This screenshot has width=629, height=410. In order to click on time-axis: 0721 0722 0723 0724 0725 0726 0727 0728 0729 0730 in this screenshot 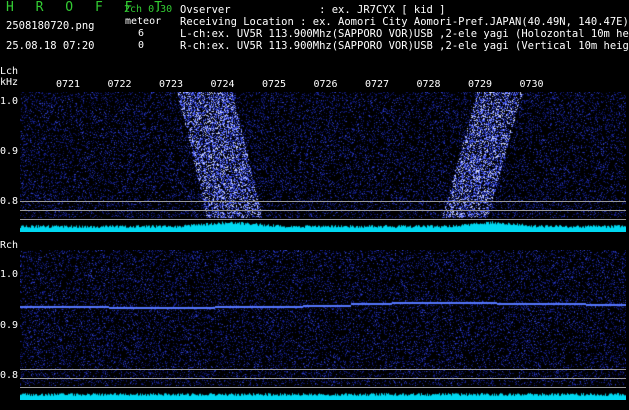, I will do `click(314, 85)`.